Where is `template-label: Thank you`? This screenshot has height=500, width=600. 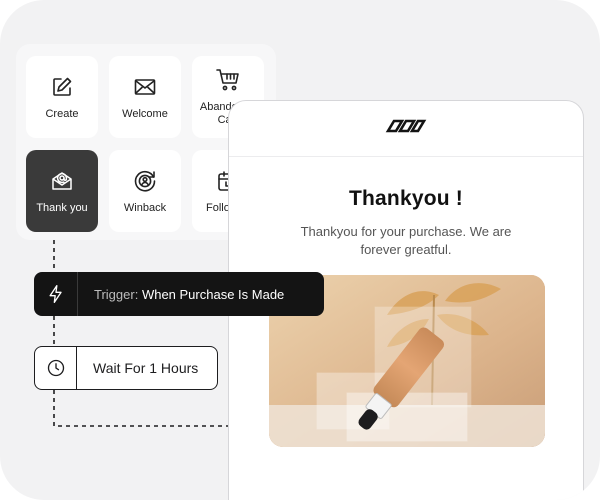
template-label: Thank you is located at coordinates (62, 207).